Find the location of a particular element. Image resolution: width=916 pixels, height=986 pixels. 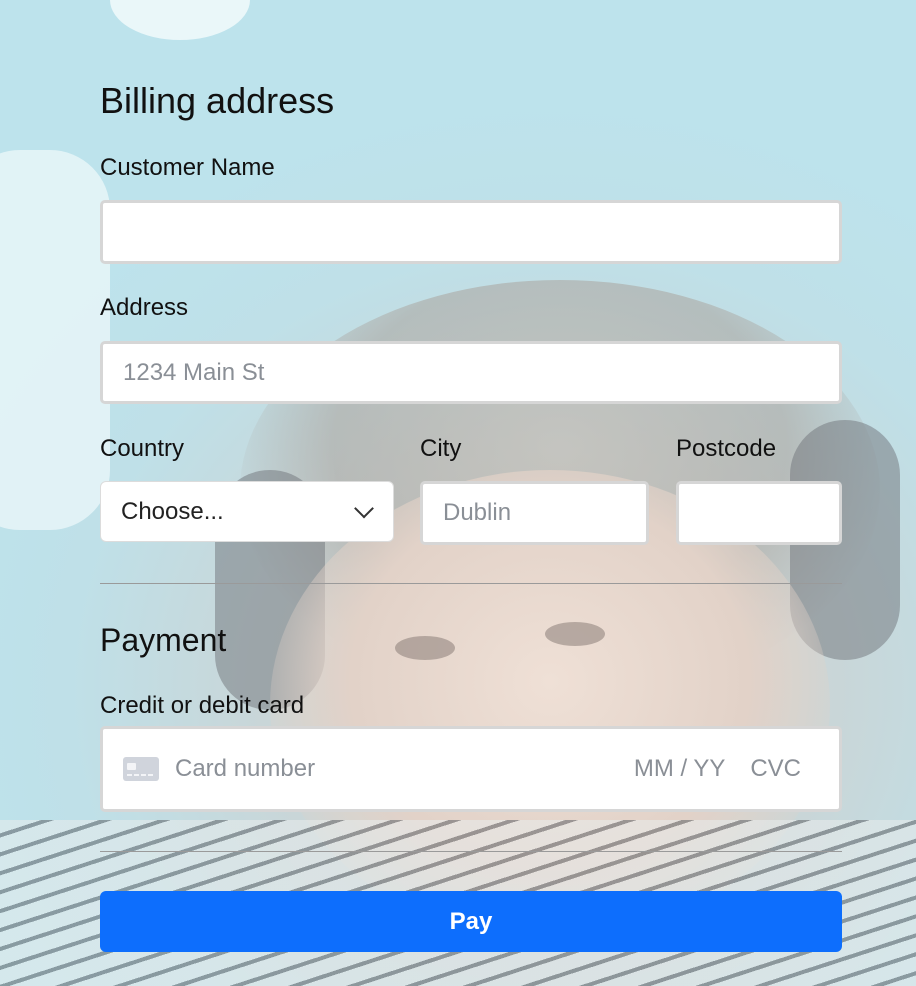

country-label: Country is located at coordinates (142, 448).